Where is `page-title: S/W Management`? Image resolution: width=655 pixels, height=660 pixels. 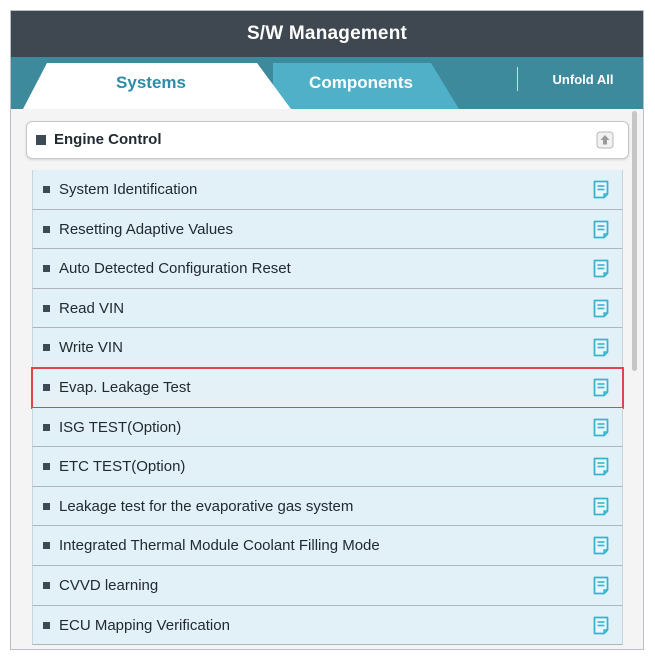
page-title: S/W Management is located at coordinates (327, 33).